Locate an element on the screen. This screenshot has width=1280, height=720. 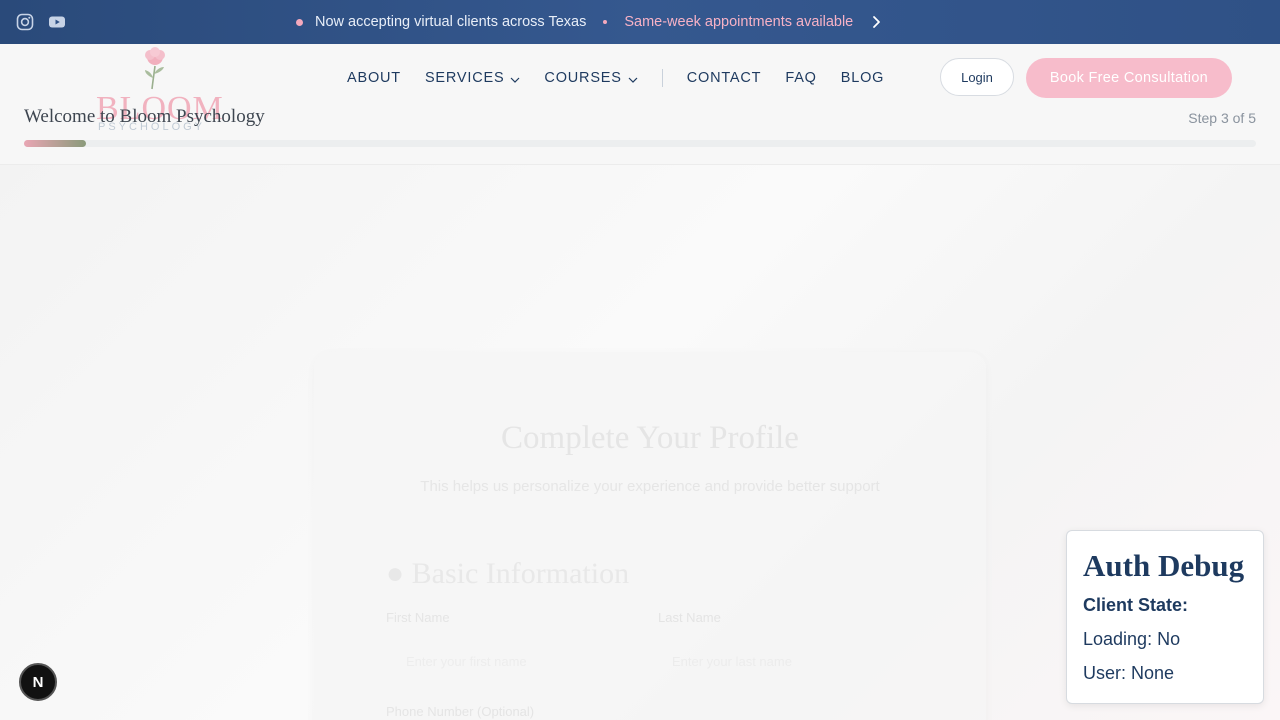
section-title-text: Basic Information is located at coordinates (520, 573).